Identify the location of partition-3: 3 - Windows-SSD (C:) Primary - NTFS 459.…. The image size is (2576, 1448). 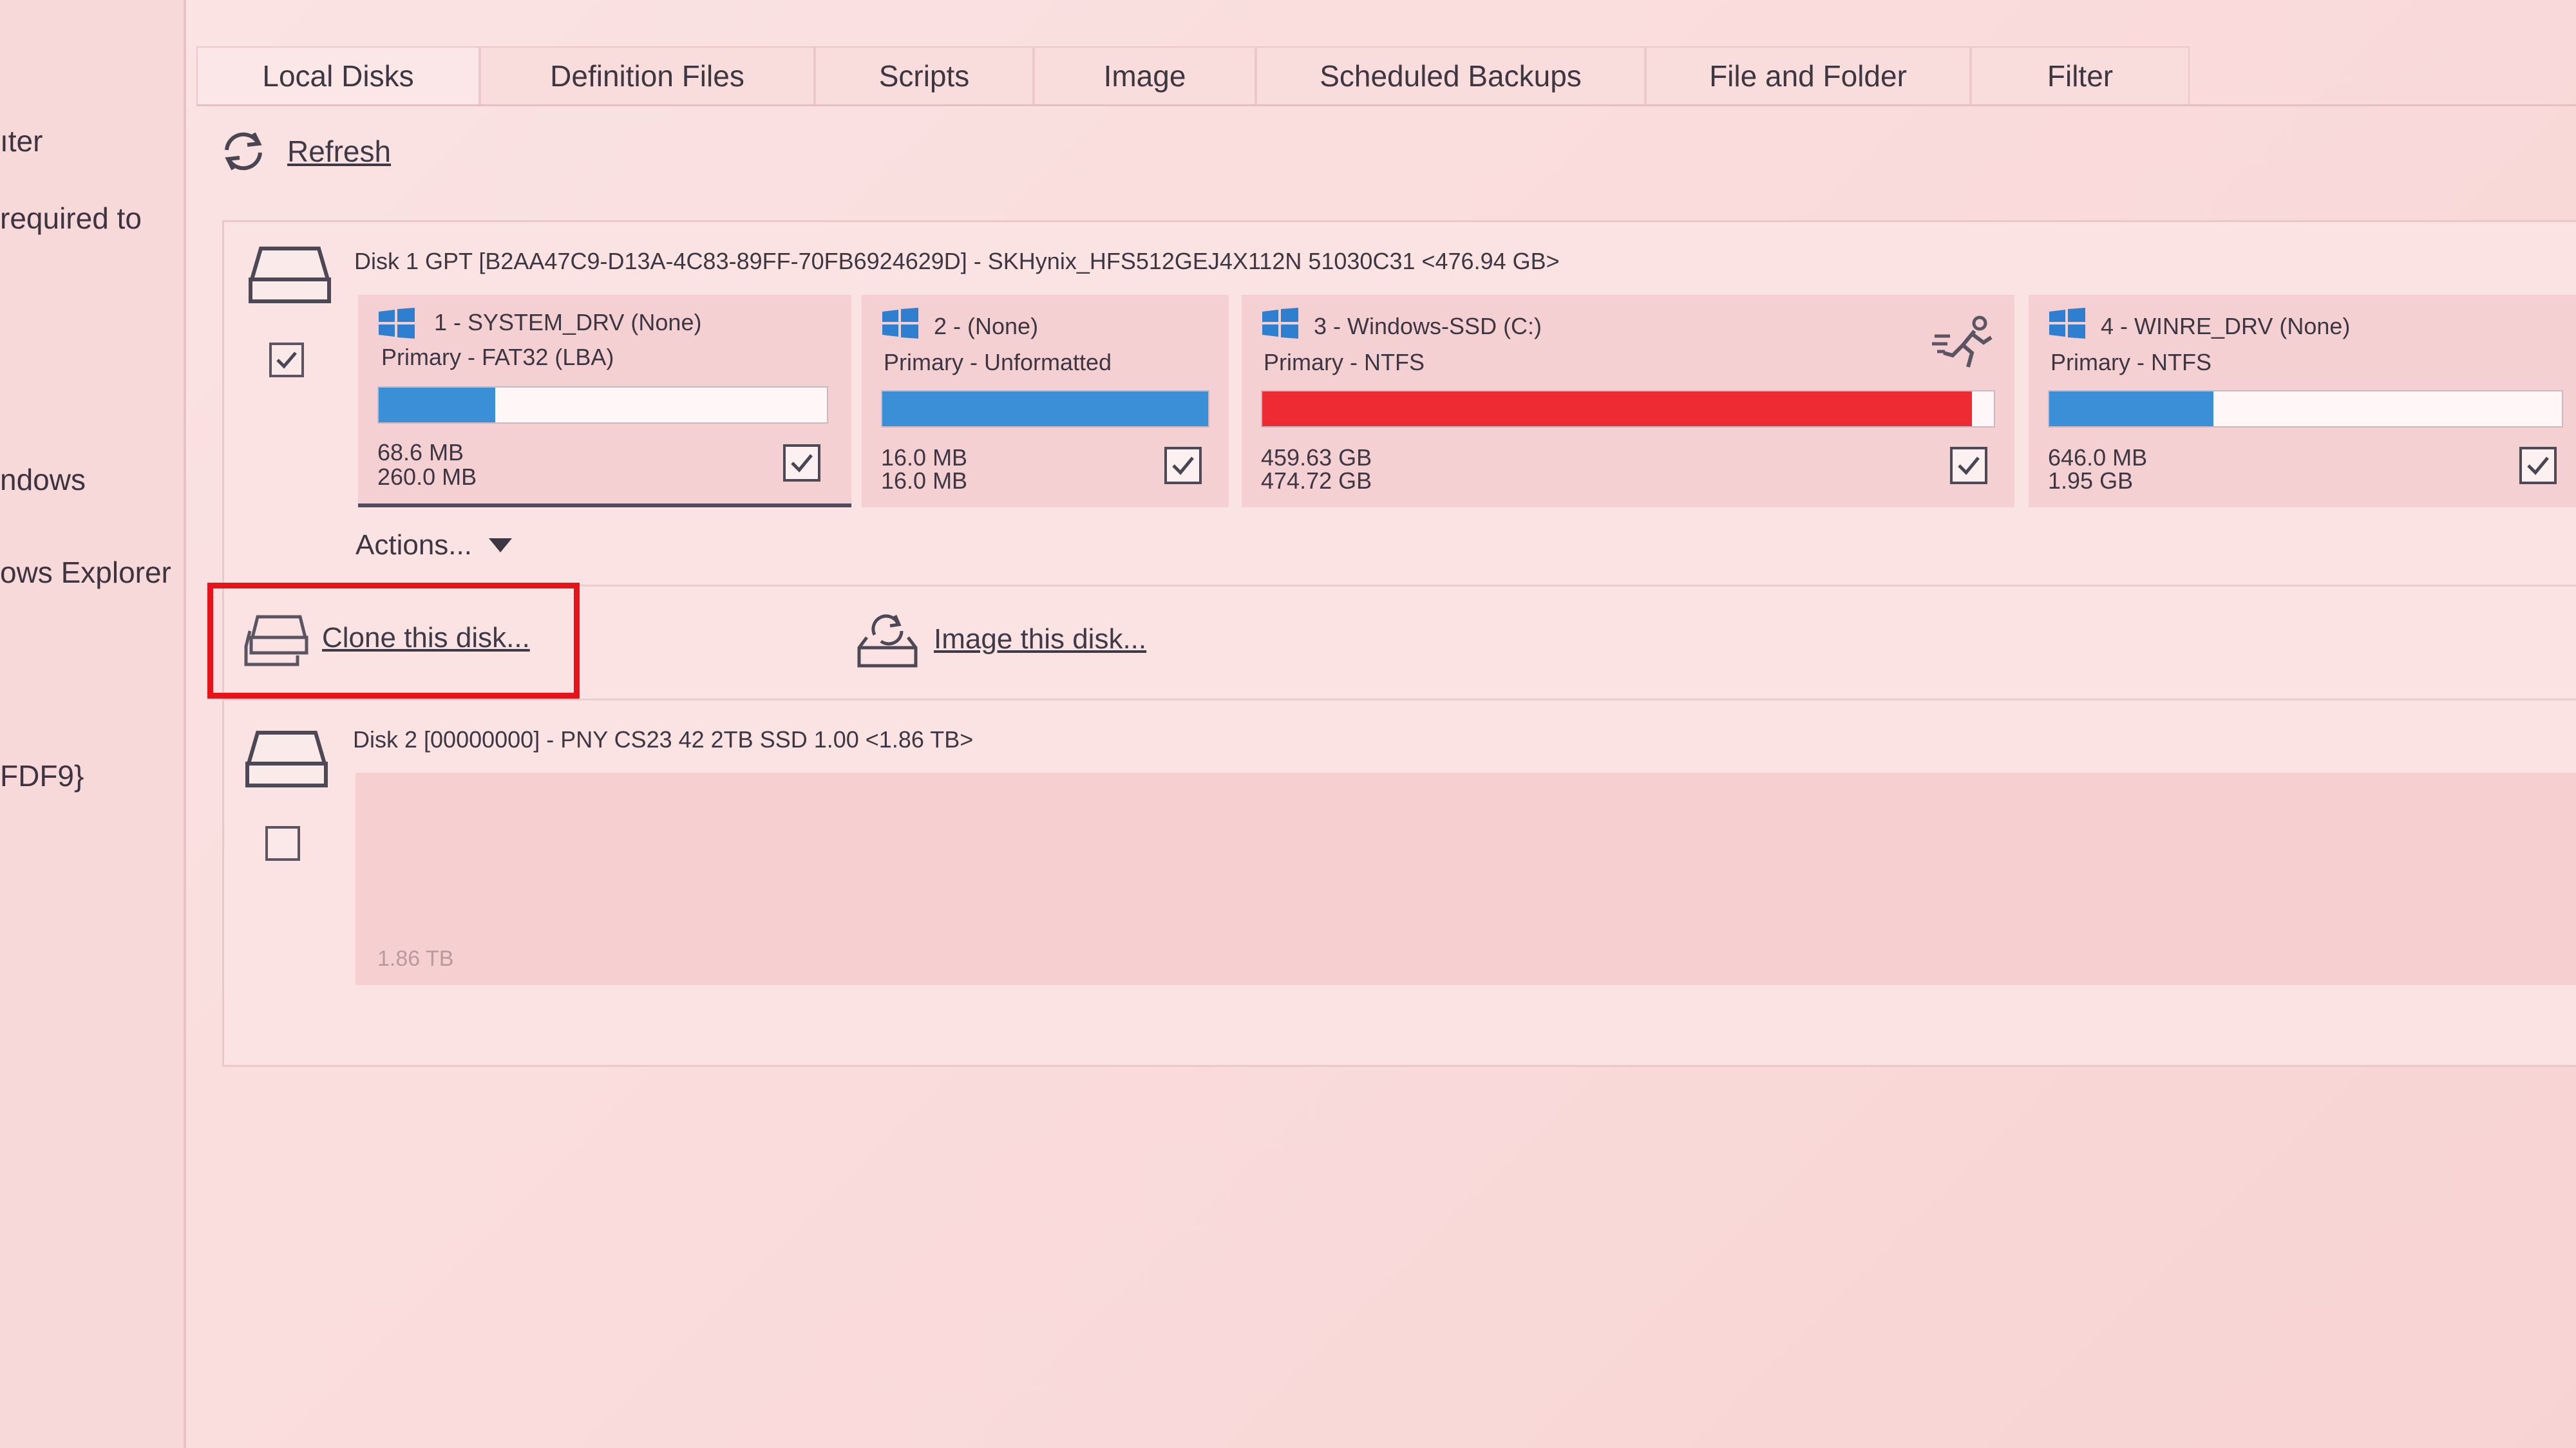
(1628, 401).